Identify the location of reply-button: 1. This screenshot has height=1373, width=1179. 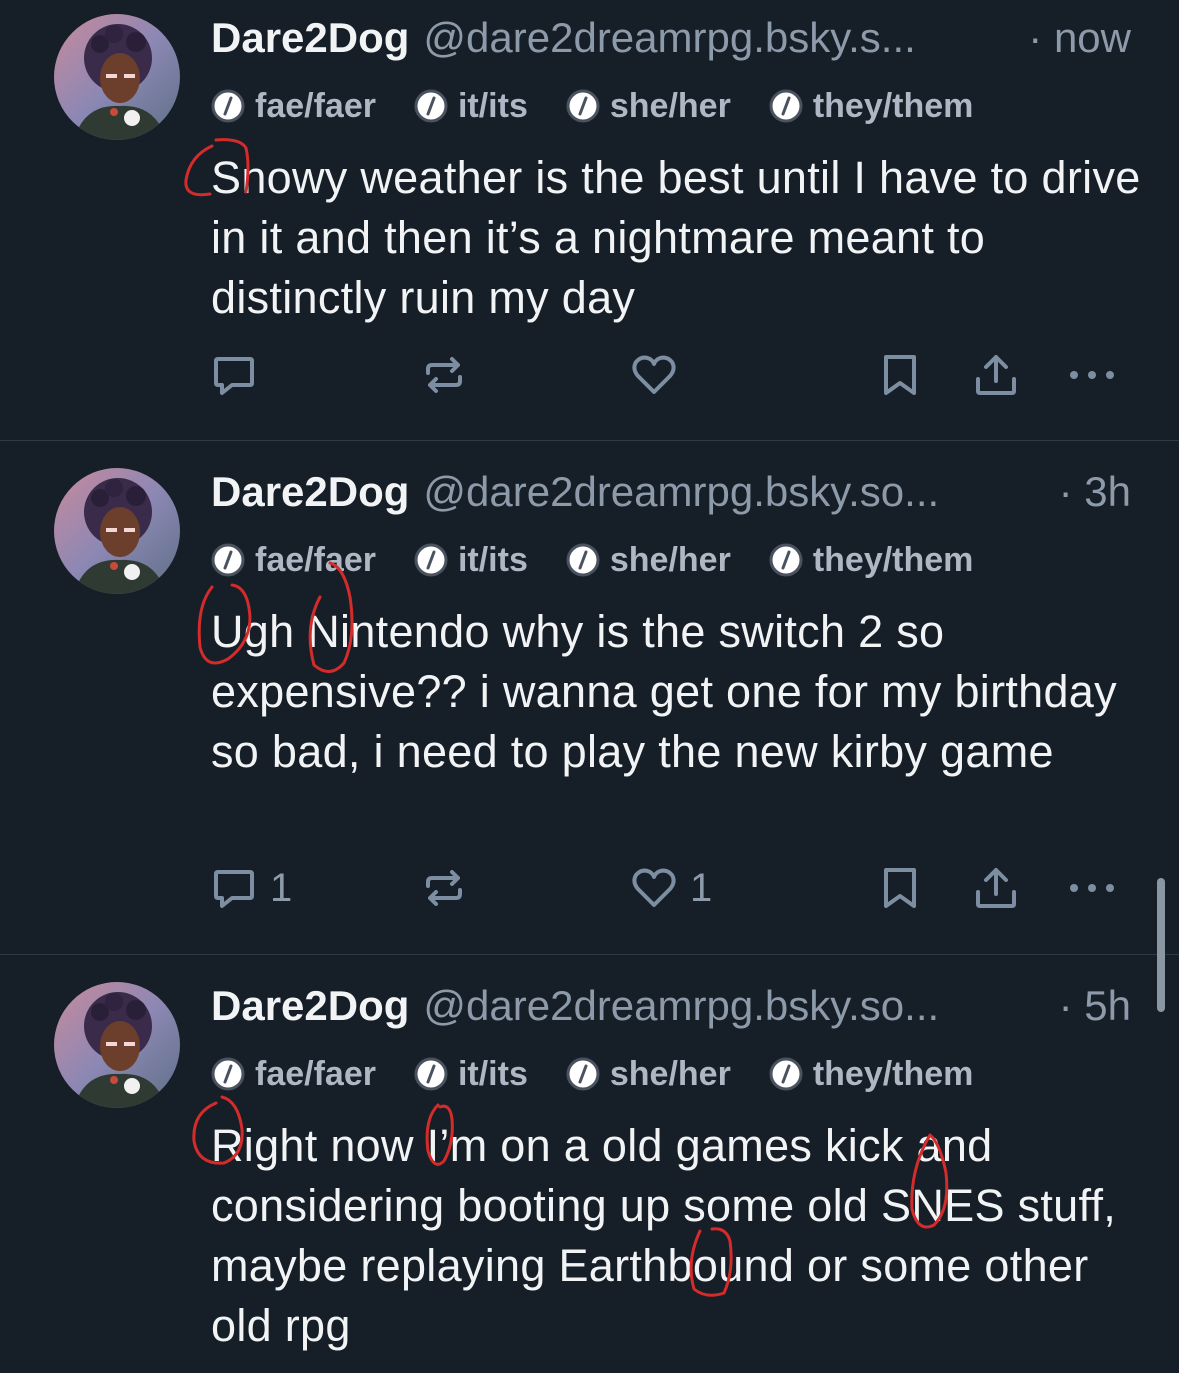
(251, 888).